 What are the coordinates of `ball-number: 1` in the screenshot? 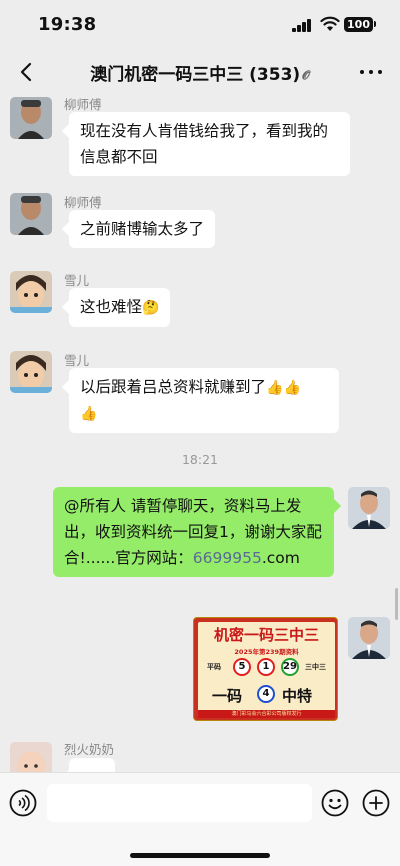 It's located at (266, 667).